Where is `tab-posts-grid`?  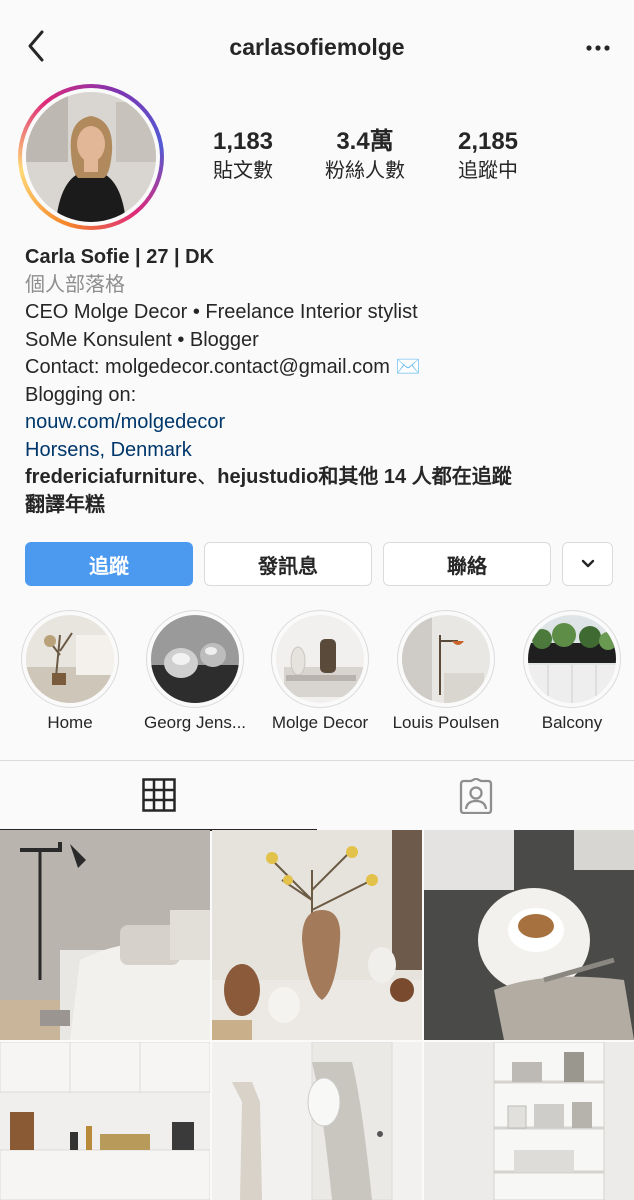 tab-posts-grid is located at coordinates (158, 796).